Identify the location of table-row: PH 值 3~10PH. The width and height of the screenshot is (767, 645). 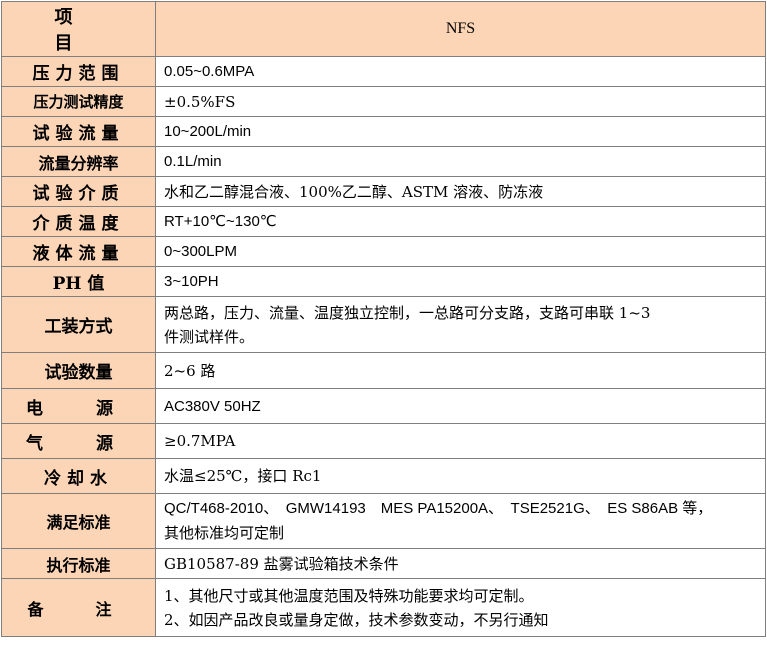
(383, 281).